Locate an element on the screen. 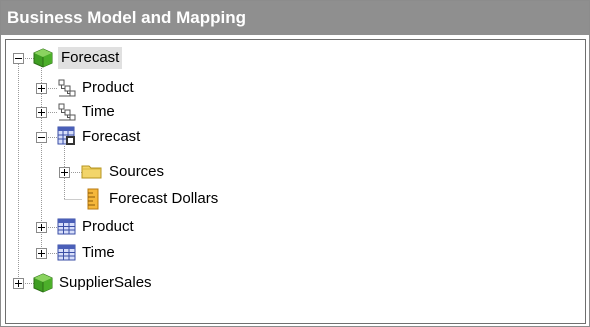 Image resolution: width=590 pixels, height=327 pixels. panel-titlebar: Business Model and Mapping is located at coordinates (295, 18).